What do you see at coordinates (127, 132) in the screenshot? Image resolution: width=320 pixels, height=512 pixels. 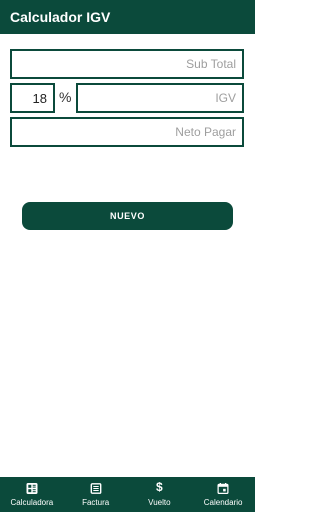 I see `neto-pagar-input` at bounding box center [127, 132].